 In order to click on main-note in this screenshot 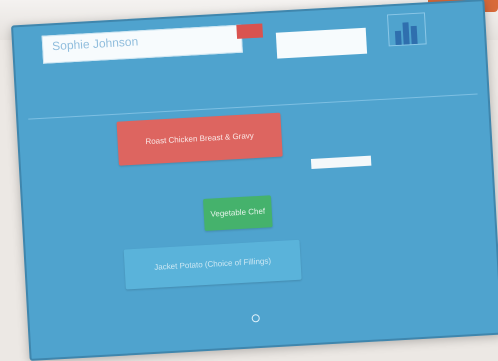, I will do `click(344, 119)`.